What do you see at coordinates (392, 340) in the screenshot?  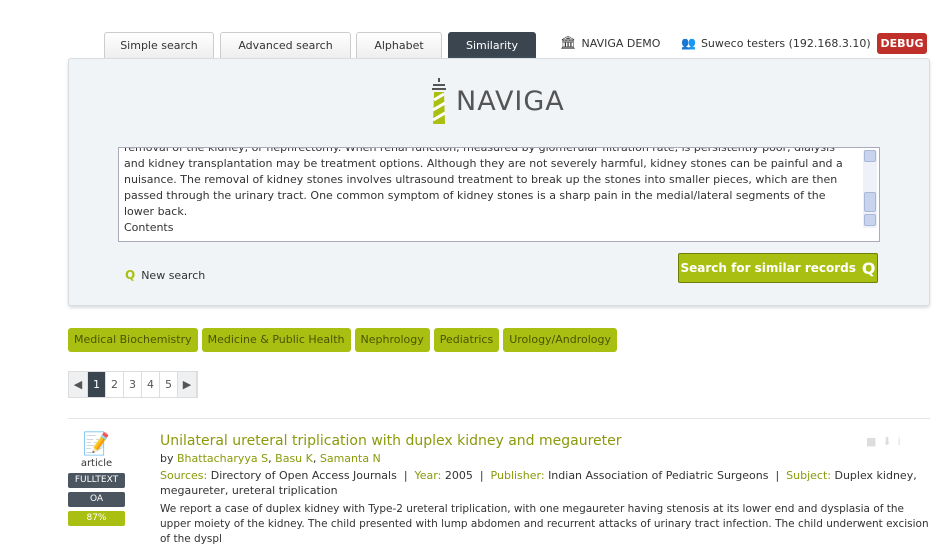 I see `tag: Nephrology` at bounding box center [392, 340].